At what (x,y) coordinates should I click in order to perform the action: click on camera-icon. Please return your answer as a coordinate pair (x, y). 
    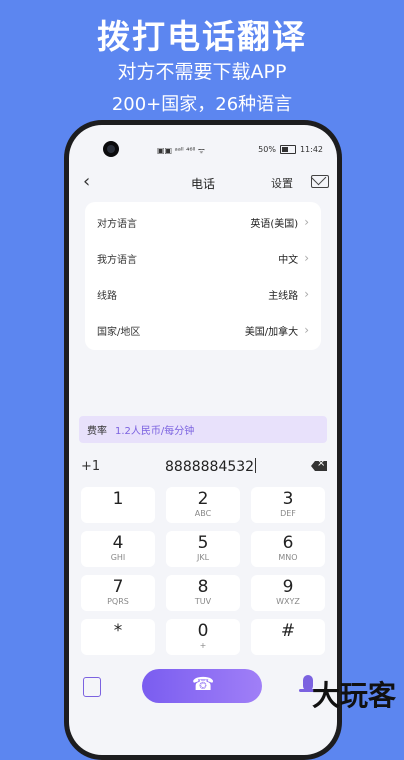
    Looking at the image, I should click on (111, 149).